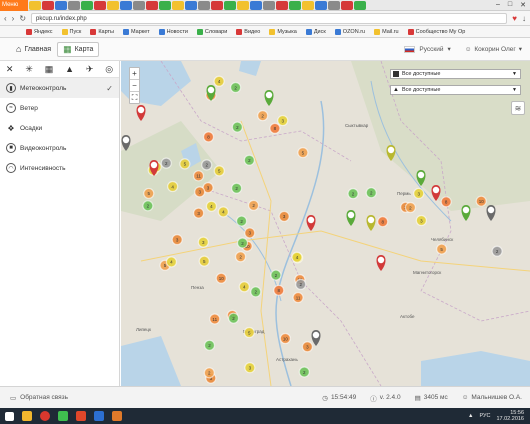  What do you see at coordinates (134, 97) in the screenshot?
I see `fullscreen-button: ⛶` at bounding box center [134, 97].